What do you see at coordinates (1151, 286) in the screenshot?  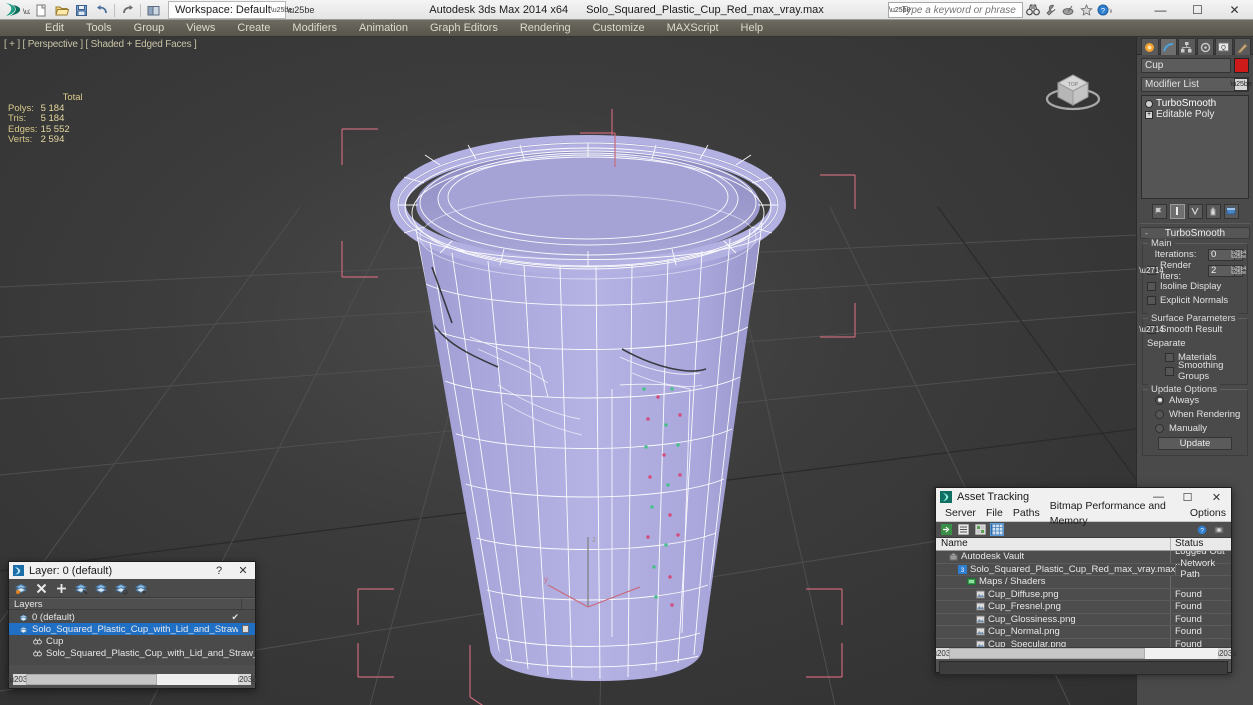 I see `isoline-display-checkbox` at bounding box center [1151, 286].